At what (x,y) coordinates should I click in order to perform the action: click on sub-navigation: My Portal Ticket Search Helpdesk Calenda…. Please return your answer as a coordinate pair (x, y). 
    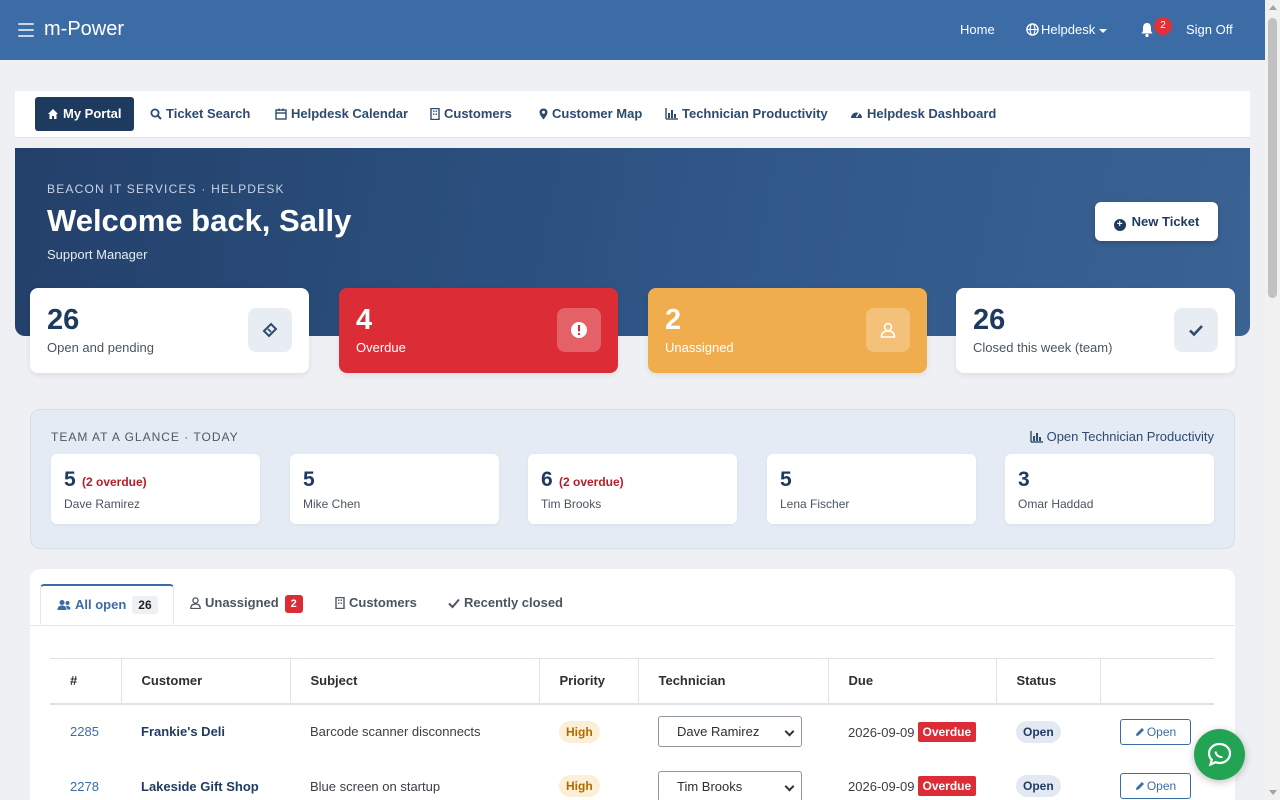
    Looking at the image, I should click on (632, 114).